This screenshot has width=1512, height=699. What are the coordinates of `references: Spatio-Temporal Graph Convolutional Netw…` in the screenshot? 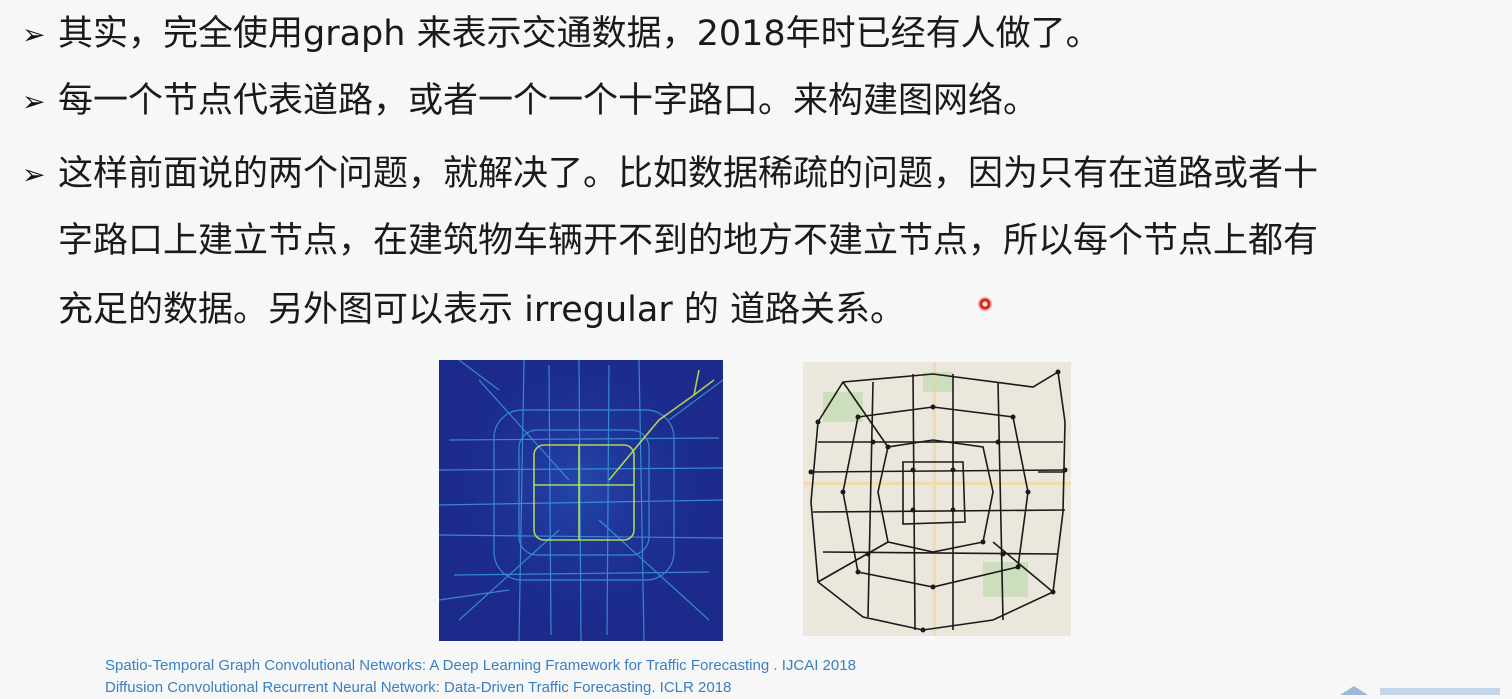 It's located at (480, 677).